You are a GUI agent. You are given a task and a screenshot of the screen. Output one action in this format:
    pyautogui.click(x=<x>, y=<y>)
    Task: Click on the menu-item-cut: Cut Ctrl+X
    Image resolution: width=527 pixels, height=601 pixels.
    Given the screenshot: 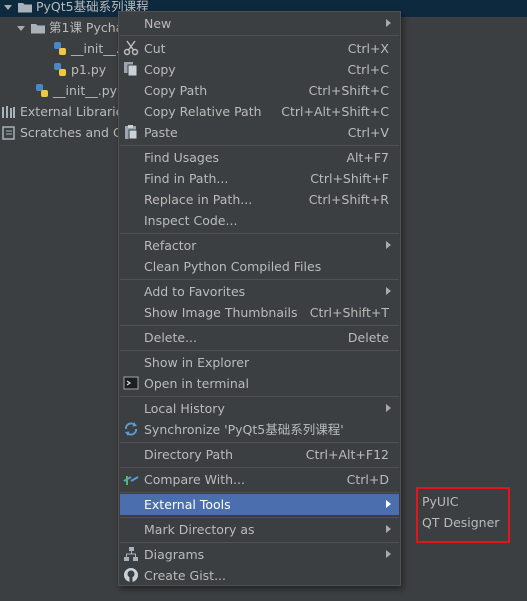 What is the action you would take?
    pyautogui.click(x=259, y=48)
    